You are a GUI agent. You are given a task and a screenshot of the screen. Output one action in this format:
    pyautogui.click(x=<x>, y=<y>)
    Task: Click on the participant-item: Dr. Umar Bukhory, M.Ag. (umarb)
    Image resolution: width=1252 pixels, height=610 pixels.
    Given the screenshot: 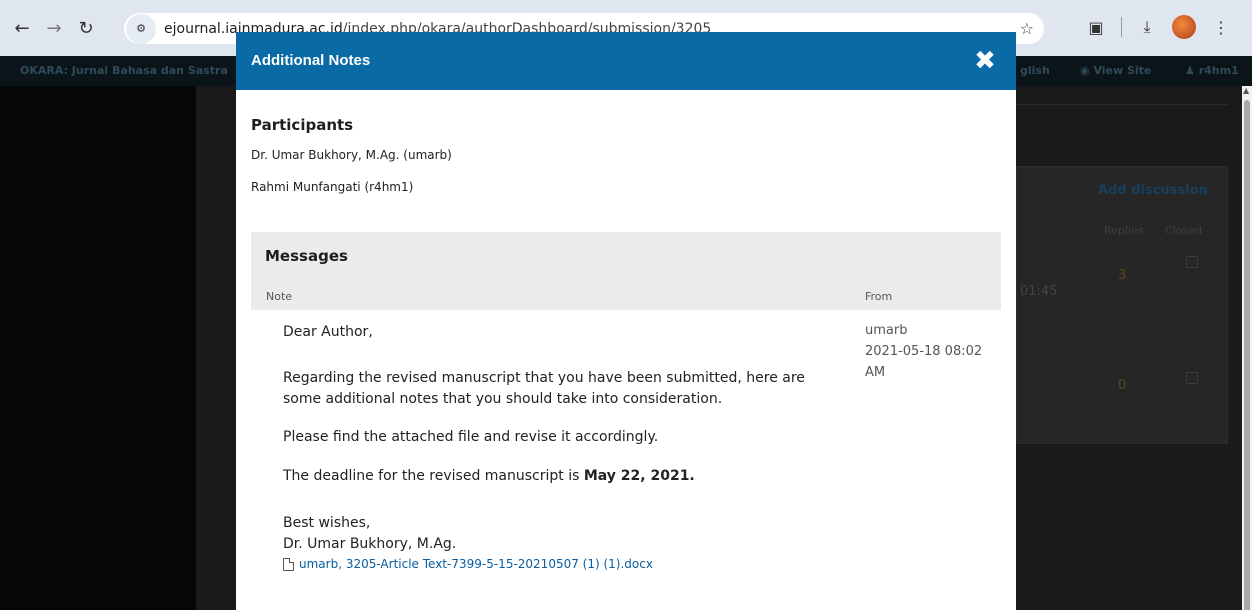 What is the action you would take?
    pyautogui.click(x=351, y=155)
    